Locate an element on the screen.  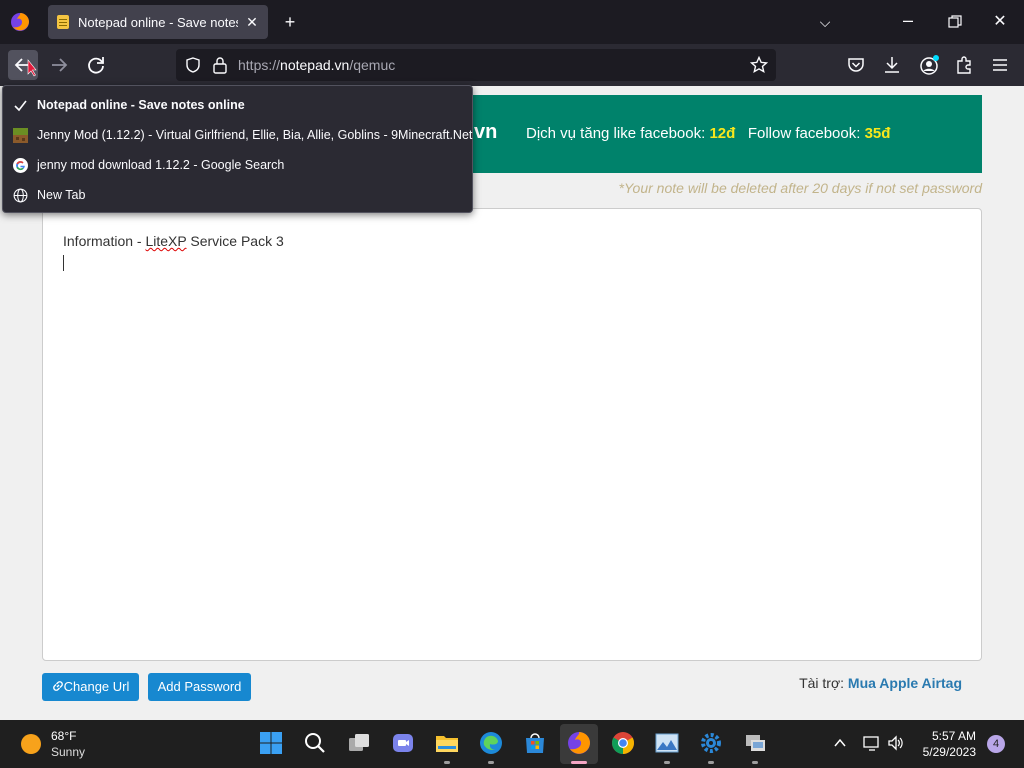
network-icon is located at coordinates (872, 743).